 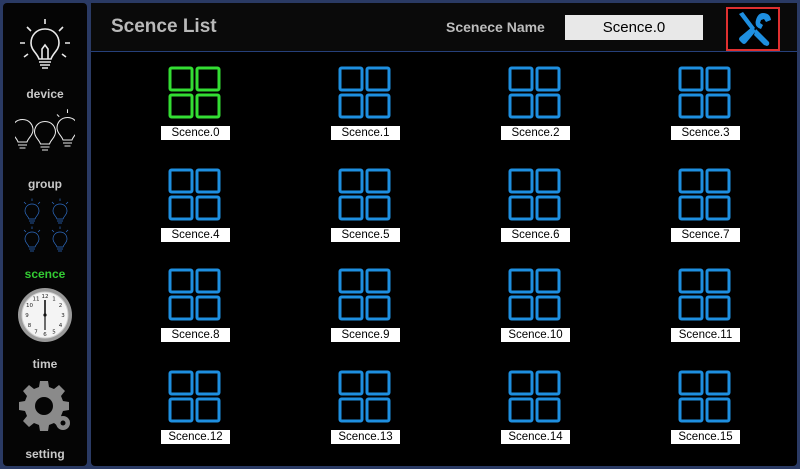 I want to click on scene-tile: Scence.7, so click(x=707, y=208).